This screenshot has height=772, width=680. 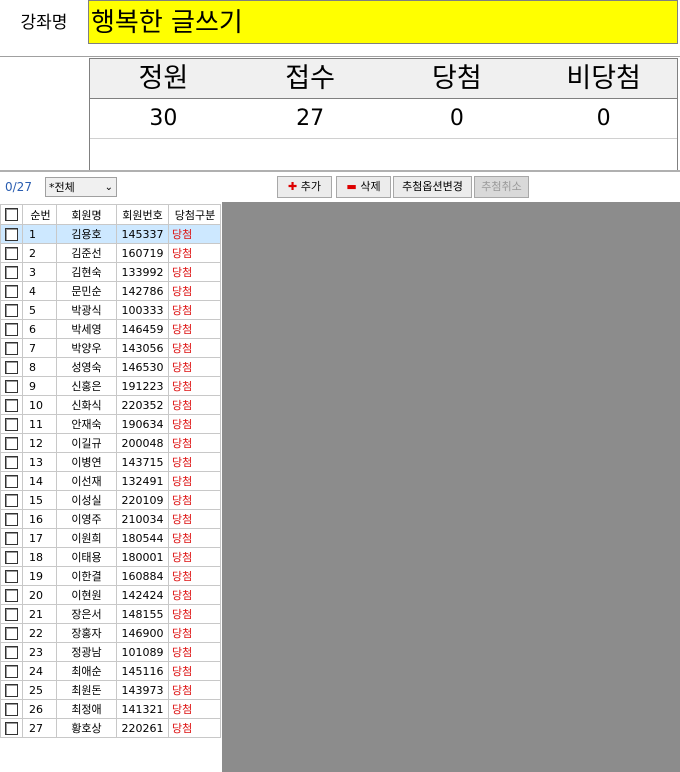 What do you see at coordinates (304, 187) in the screenshot?
I see `add-button: ✚ 추가` at bounding box center [304, 187].